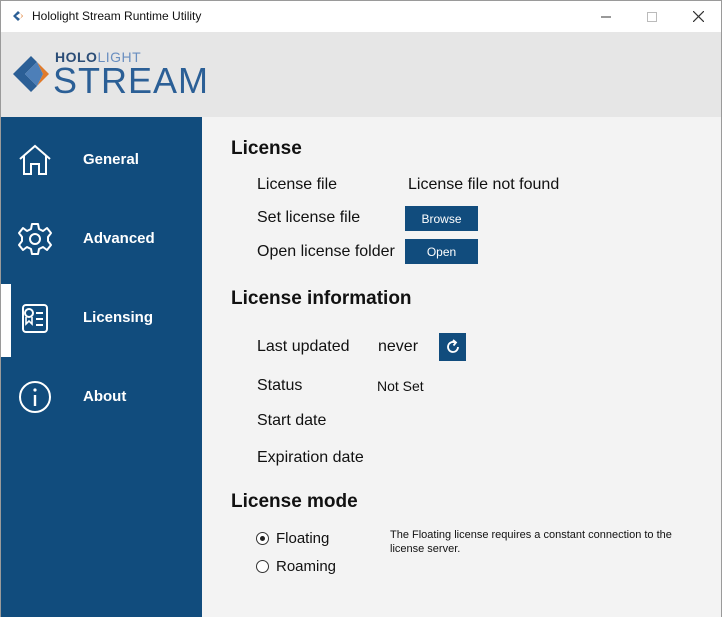 Image resolution: width=722 pixels, height=617 pixels. Describe the element at coordinates (6, 320) in the screenshot. I see `active-indicator` at that location.